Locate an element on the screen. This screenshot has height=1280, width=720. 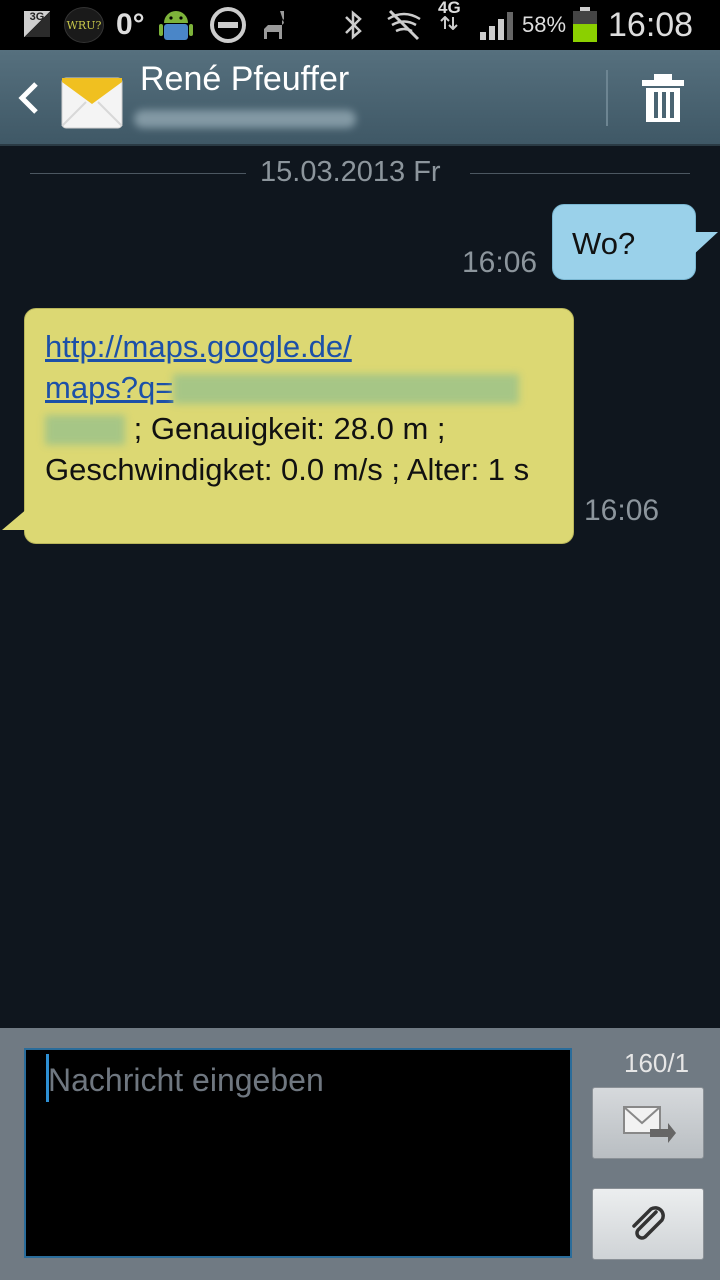
redacted-coordinates is located at coordinates (346, 389).